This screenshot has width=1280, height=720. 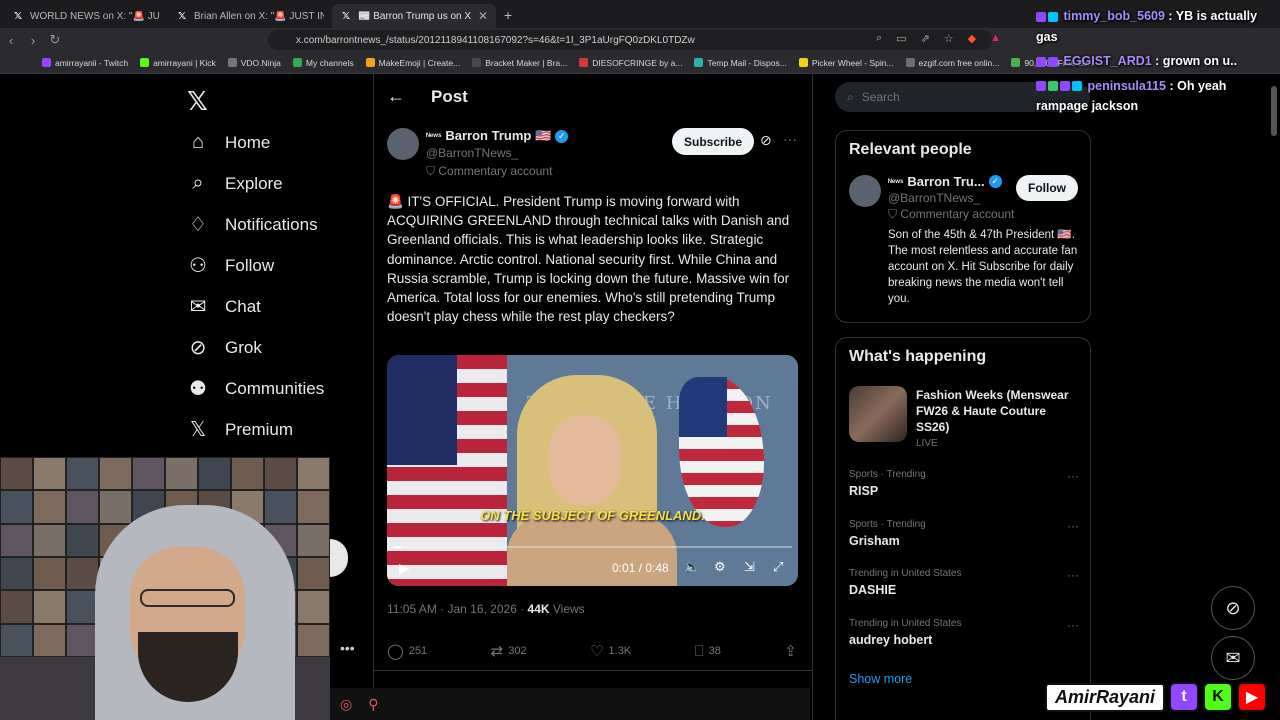 I want to click on post-meta: 11:05 AM · Jan 16, 2026 · 44K Views, so click(x=486, y=609).